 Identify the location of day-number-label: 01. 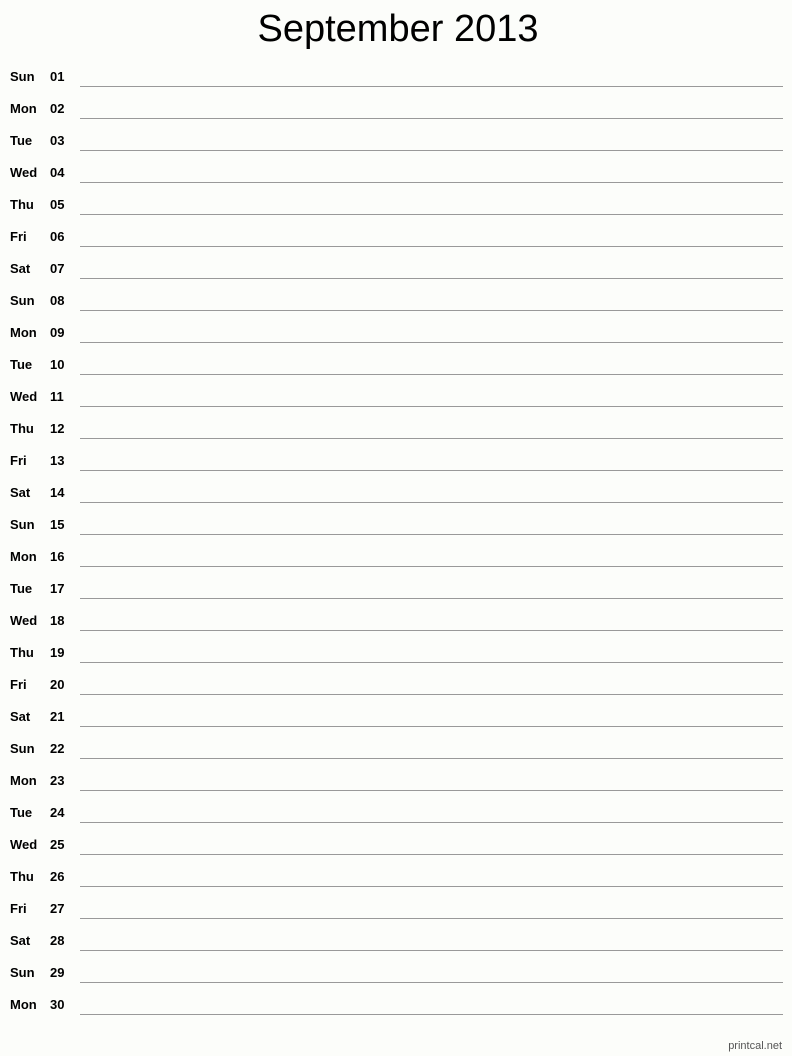
(57, 76).